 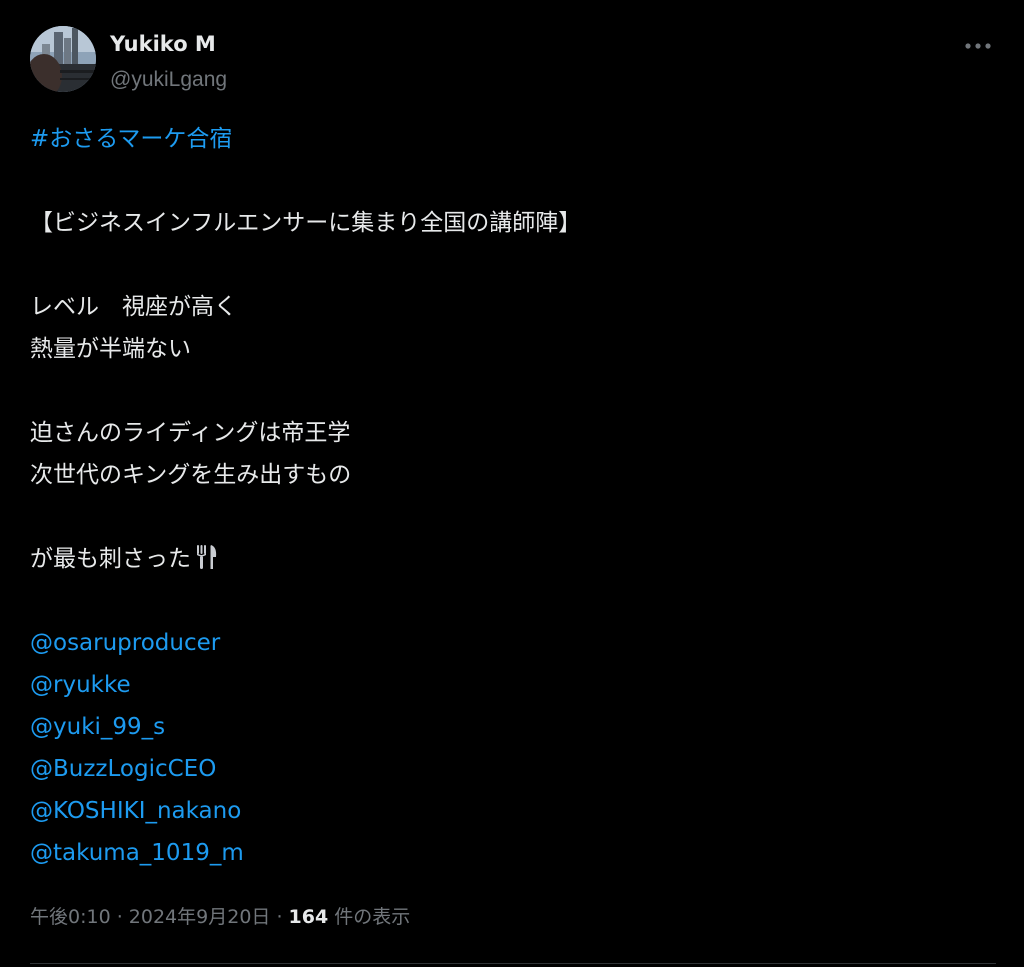 I want to click on views-label: 件の表示, so click(x=369, y=917).